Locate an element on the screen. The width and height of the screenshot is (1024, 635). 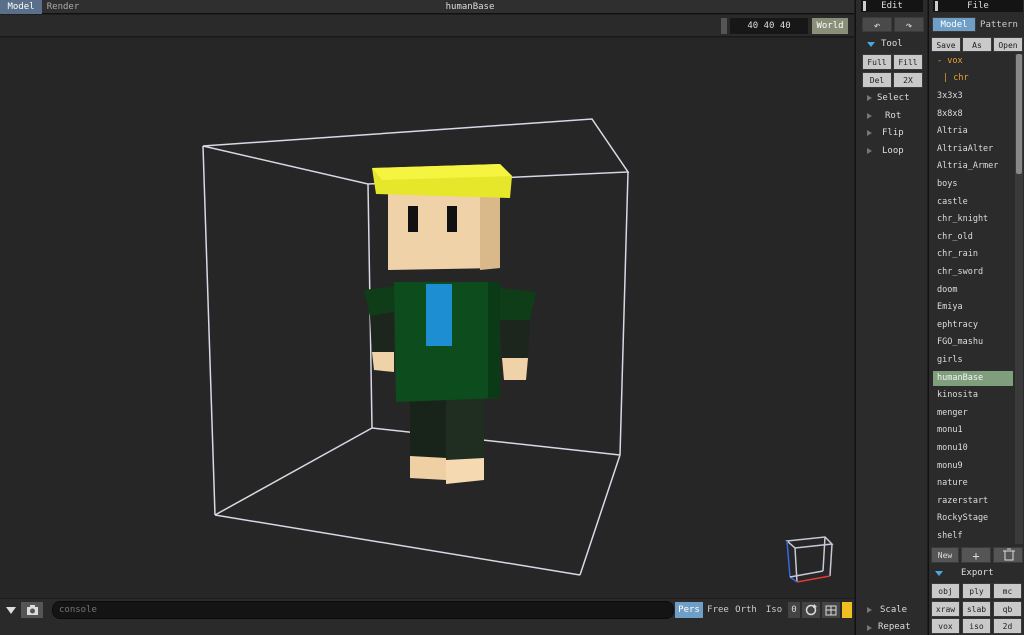
screenshot-button is located at coordinates (32, 610).